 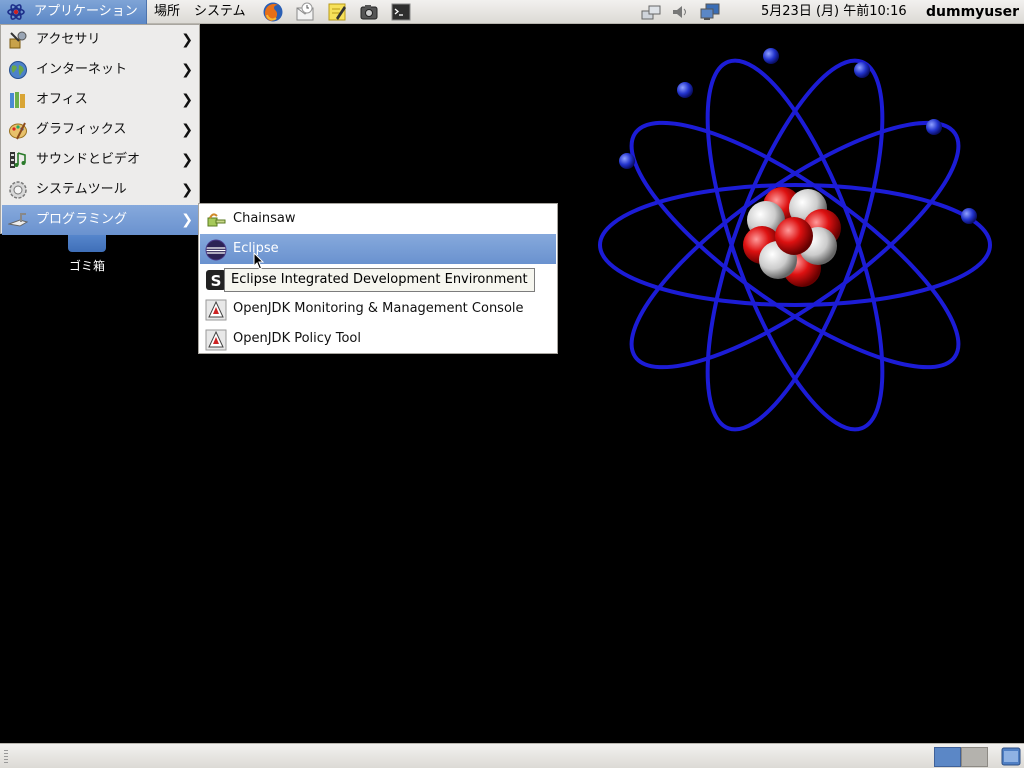 I want to click on svg-text: S, so click(x=216, y=281).